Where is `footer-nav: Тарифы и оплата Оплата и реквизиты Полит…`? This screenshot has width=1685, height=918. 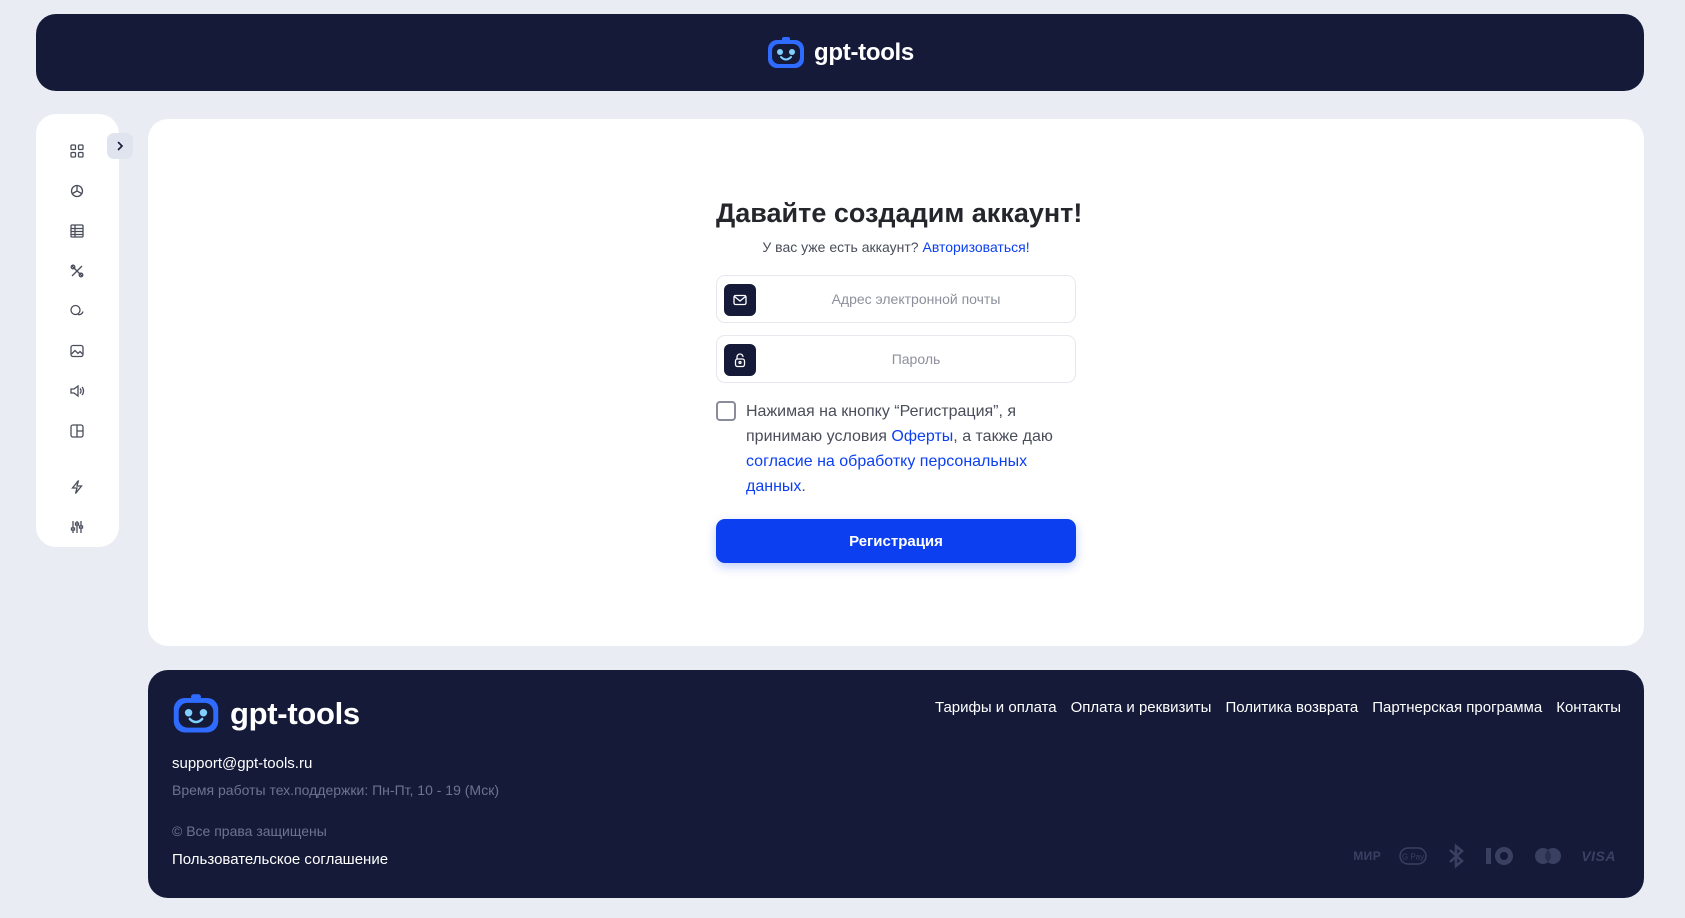
footer-nav: Тарифы и оплата Оплата и реквизиты Полит… is located at coordinates (1278, 707).